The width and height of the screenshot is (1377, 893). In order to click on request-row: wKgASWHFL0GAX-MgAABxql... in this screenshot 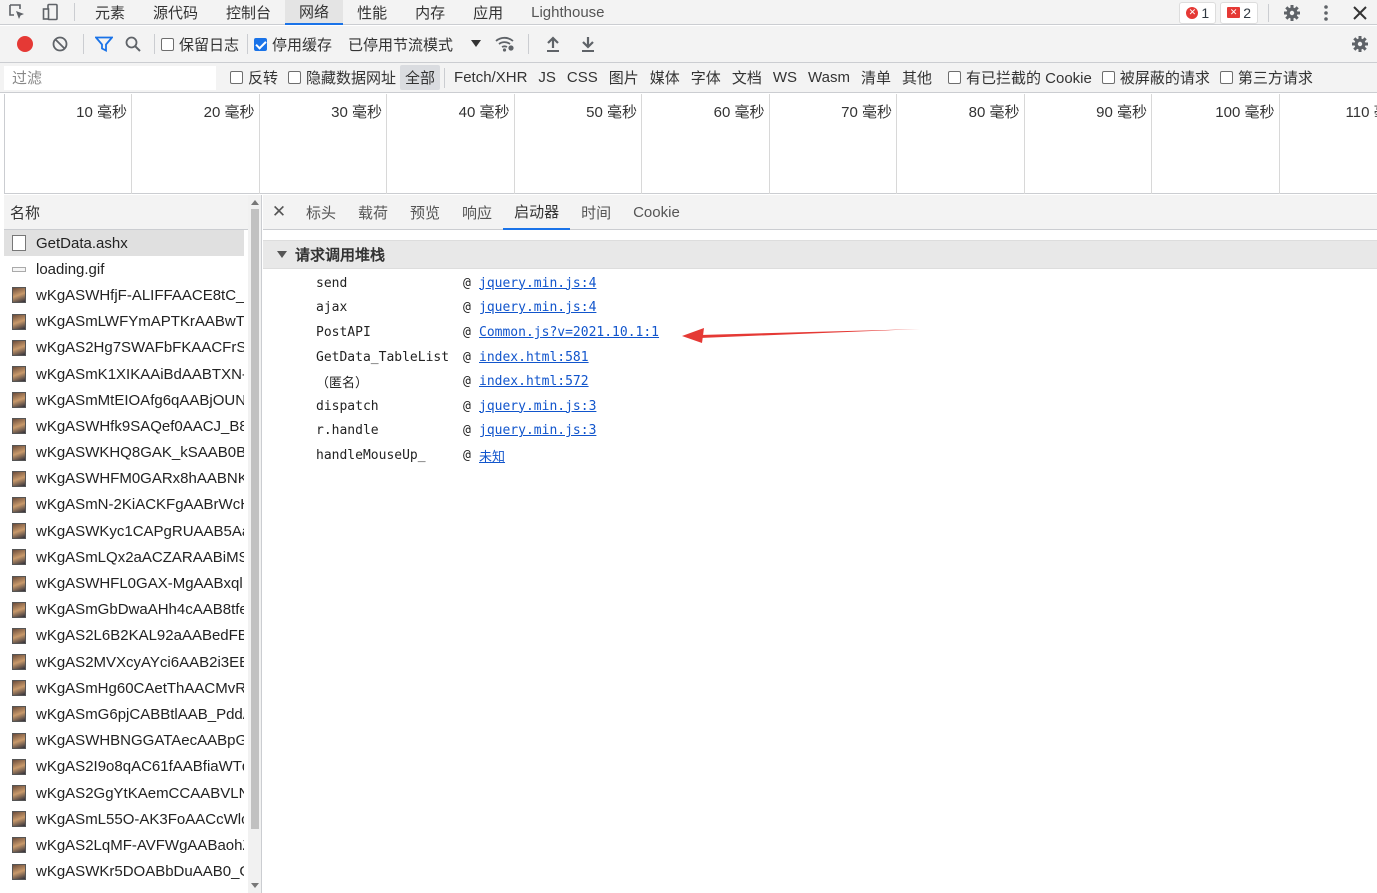, I will do `click(124, 583)`.